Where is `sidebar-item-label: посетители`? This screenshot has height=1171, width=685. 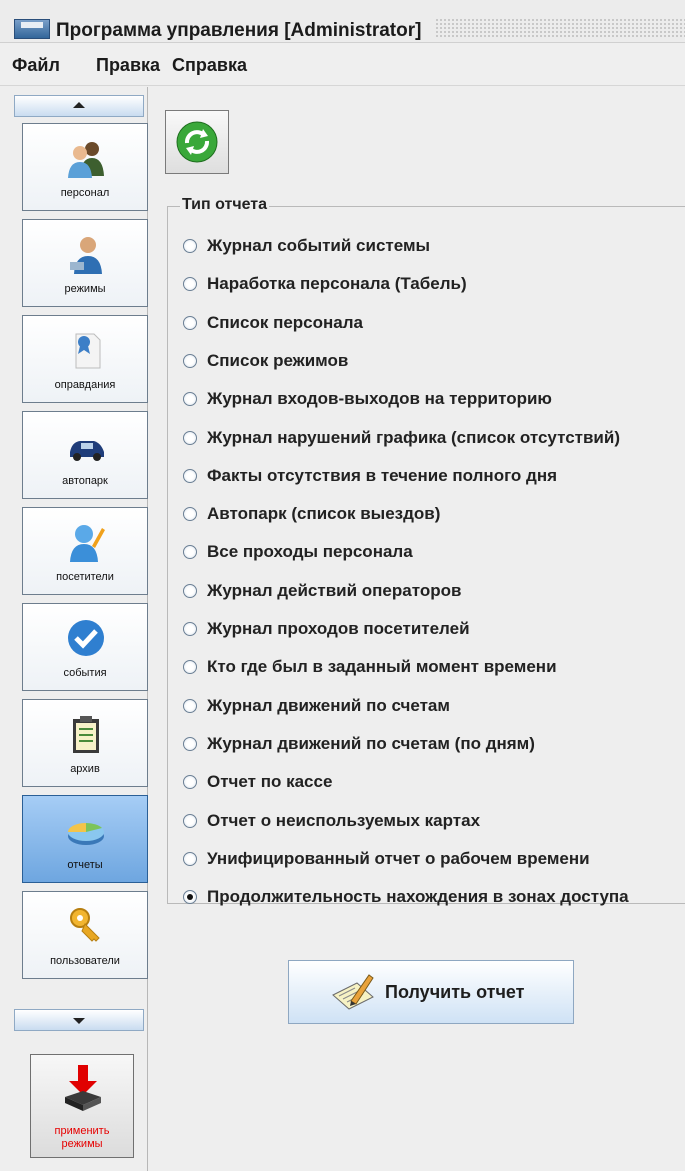
sidebar-item-label: посетители is located at coordinates (85, 577).